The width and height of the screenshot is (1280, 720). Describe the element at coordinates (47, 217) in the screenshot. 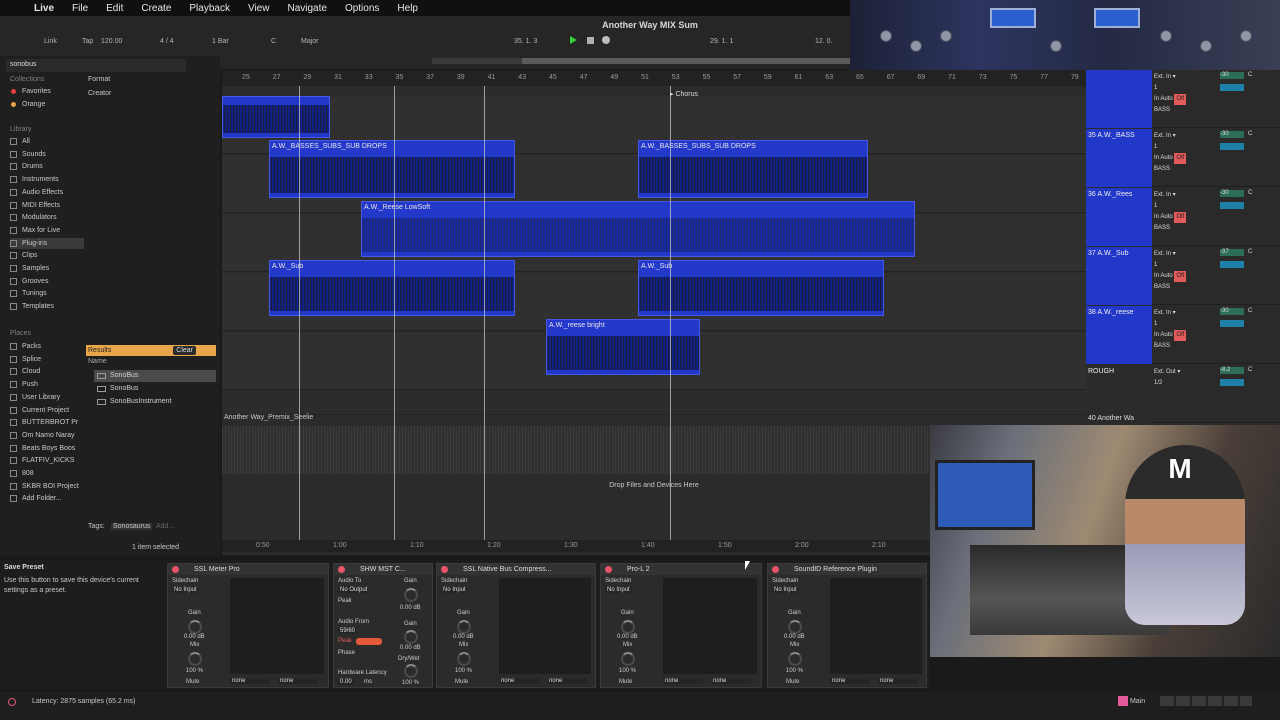

I see `library-item: Modulators` at that location.